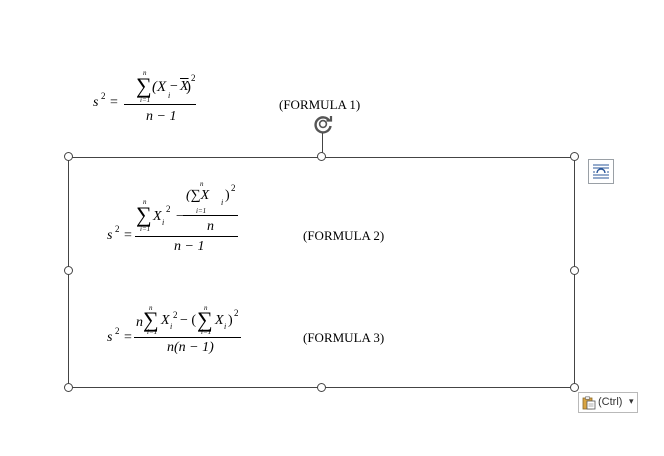 This screenshot has width=664, height=456. I want to click on resize-handle-top, so click(321, 156).